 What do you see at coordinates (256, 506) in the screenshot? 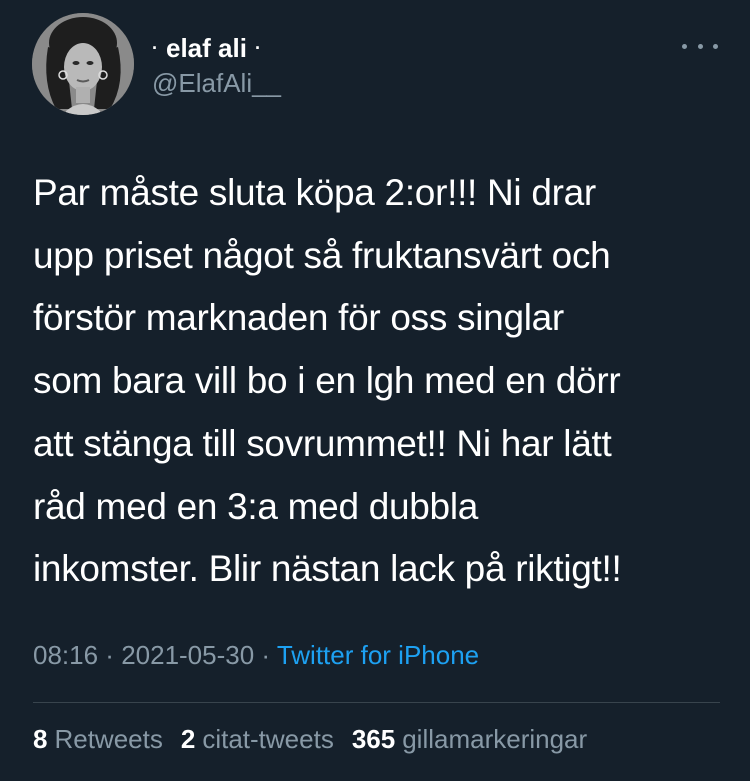
I see `tweet-text-line: råd med en 3:a med dubbla` at bounding box center [256, 506].